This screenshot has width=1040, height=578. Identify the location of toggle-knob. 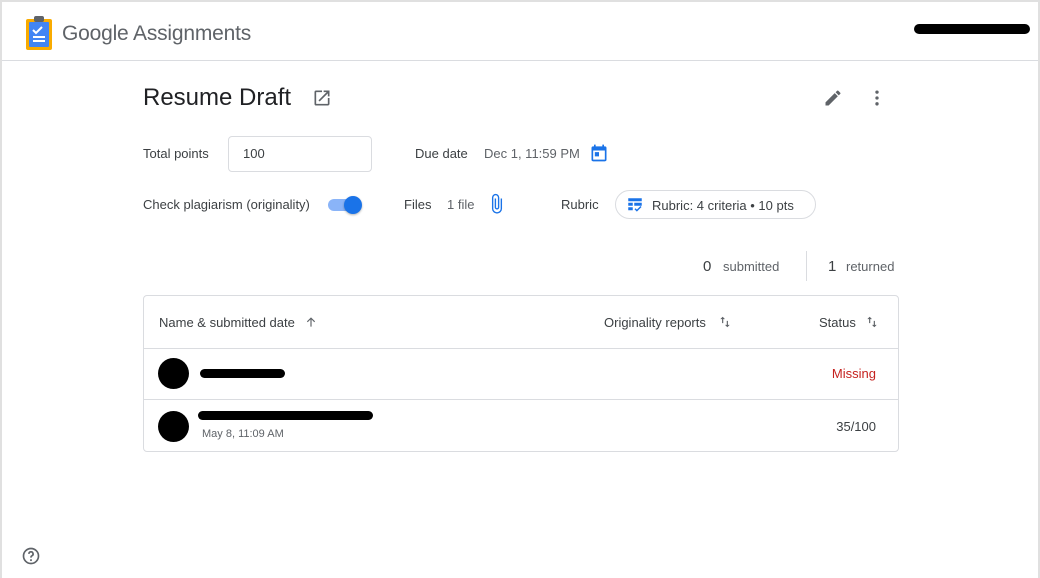
(353, 205).